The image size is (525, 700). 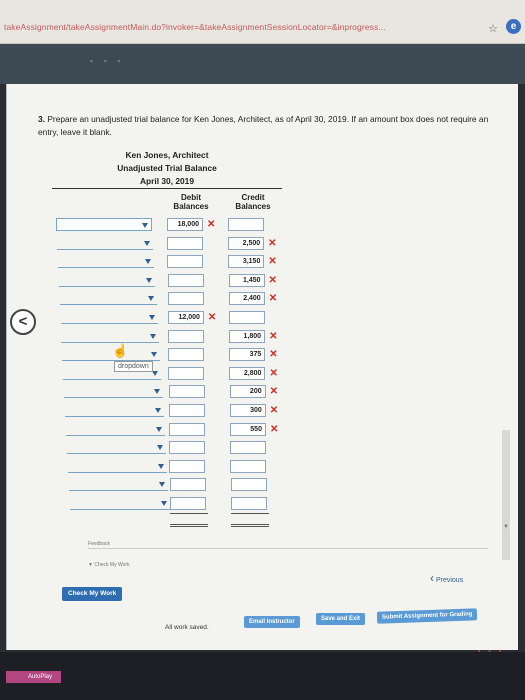 What do you see at coordinates (167, 188) in the screenshot?
I see `header-rule` at bounding box center [167, 188].